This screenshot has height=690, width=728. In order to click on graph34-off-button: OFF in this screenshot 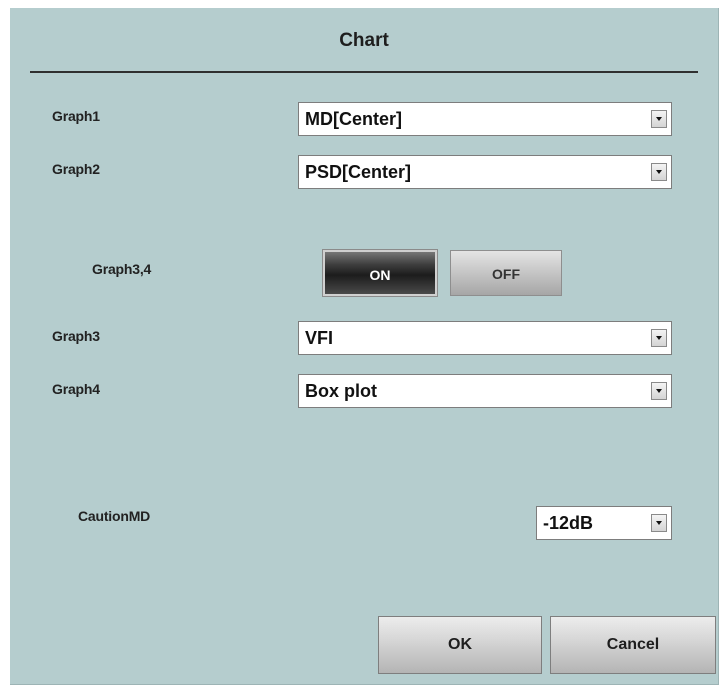, I will do `click(506, 273)`.